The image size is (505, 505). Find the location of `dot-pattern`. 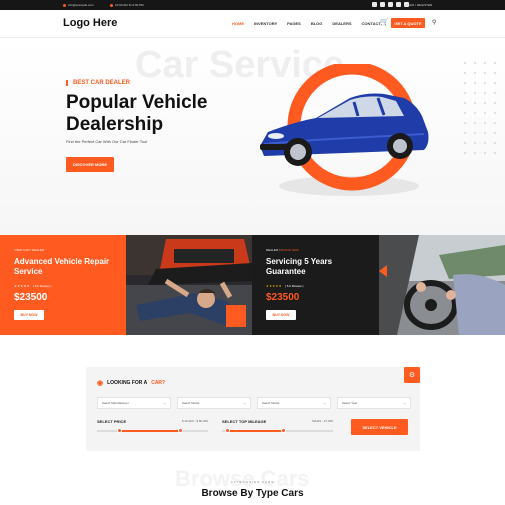

dot-pattern is located at coordinates (480, 108).